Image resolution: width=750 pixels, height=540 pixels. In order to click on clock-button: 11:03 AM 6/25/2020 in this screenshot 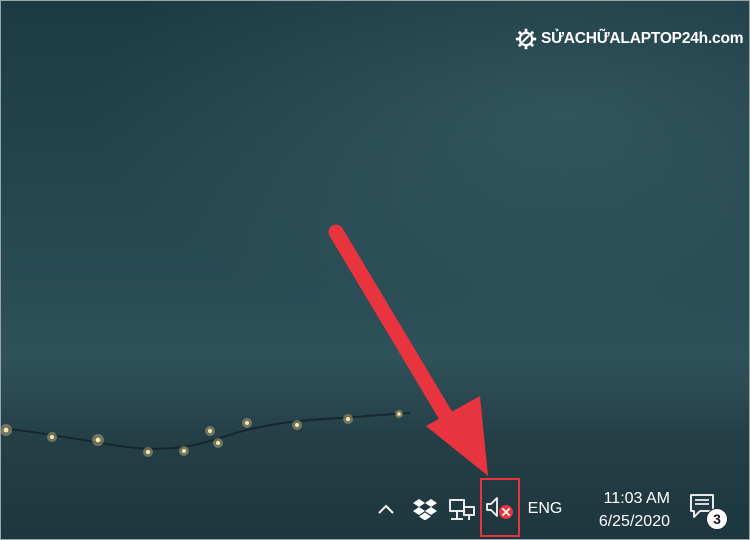, I will do `click(625, 510)`.